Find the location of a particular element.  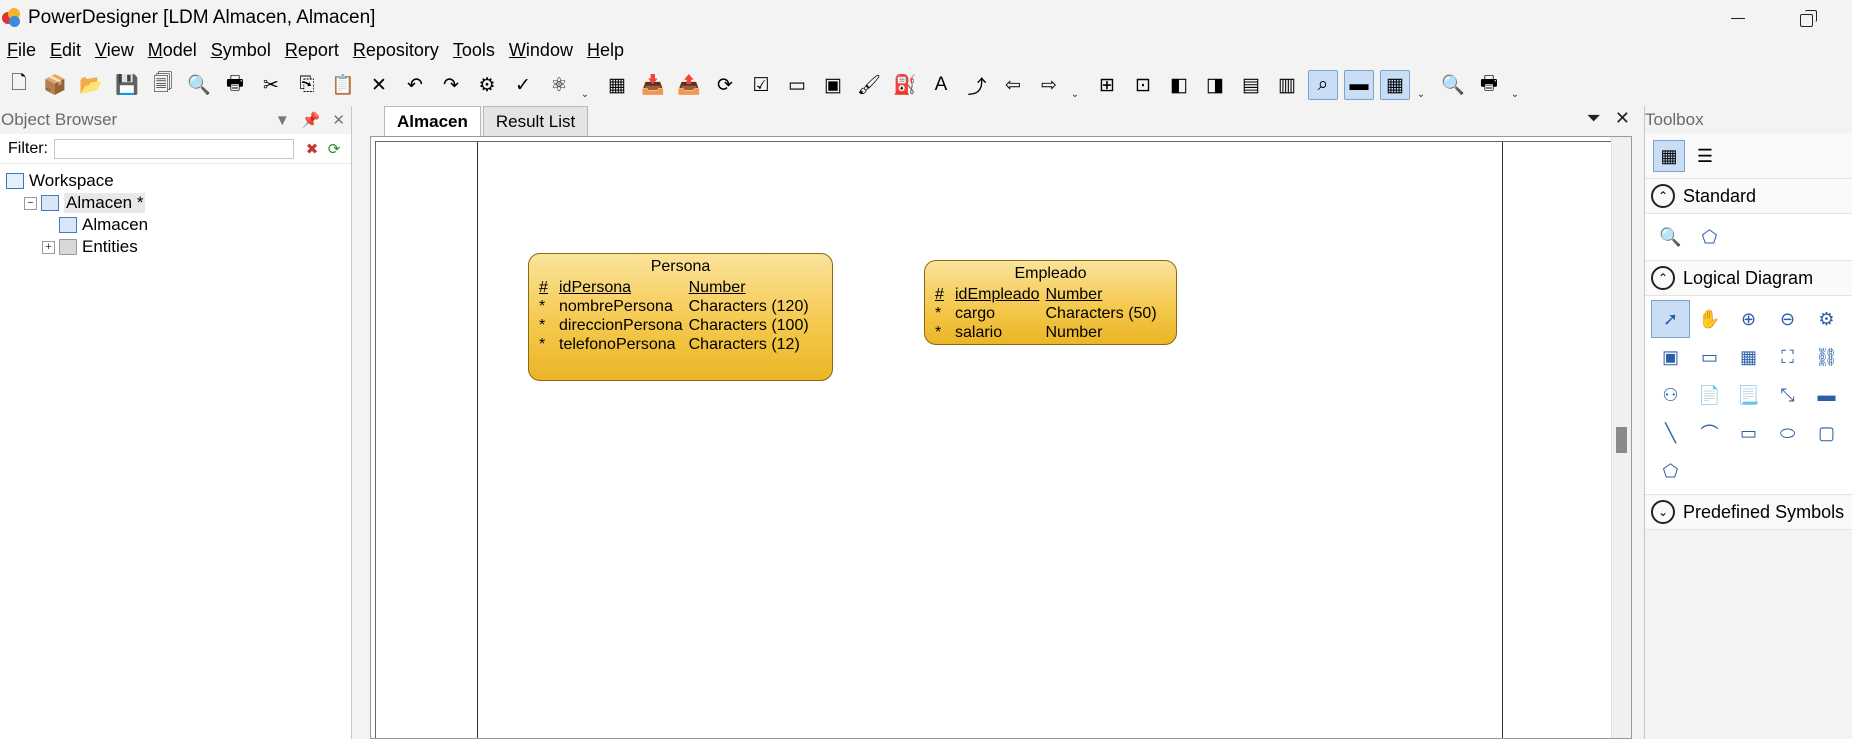

distribute-icon: ◨ is located at coordinates (1215, 85).